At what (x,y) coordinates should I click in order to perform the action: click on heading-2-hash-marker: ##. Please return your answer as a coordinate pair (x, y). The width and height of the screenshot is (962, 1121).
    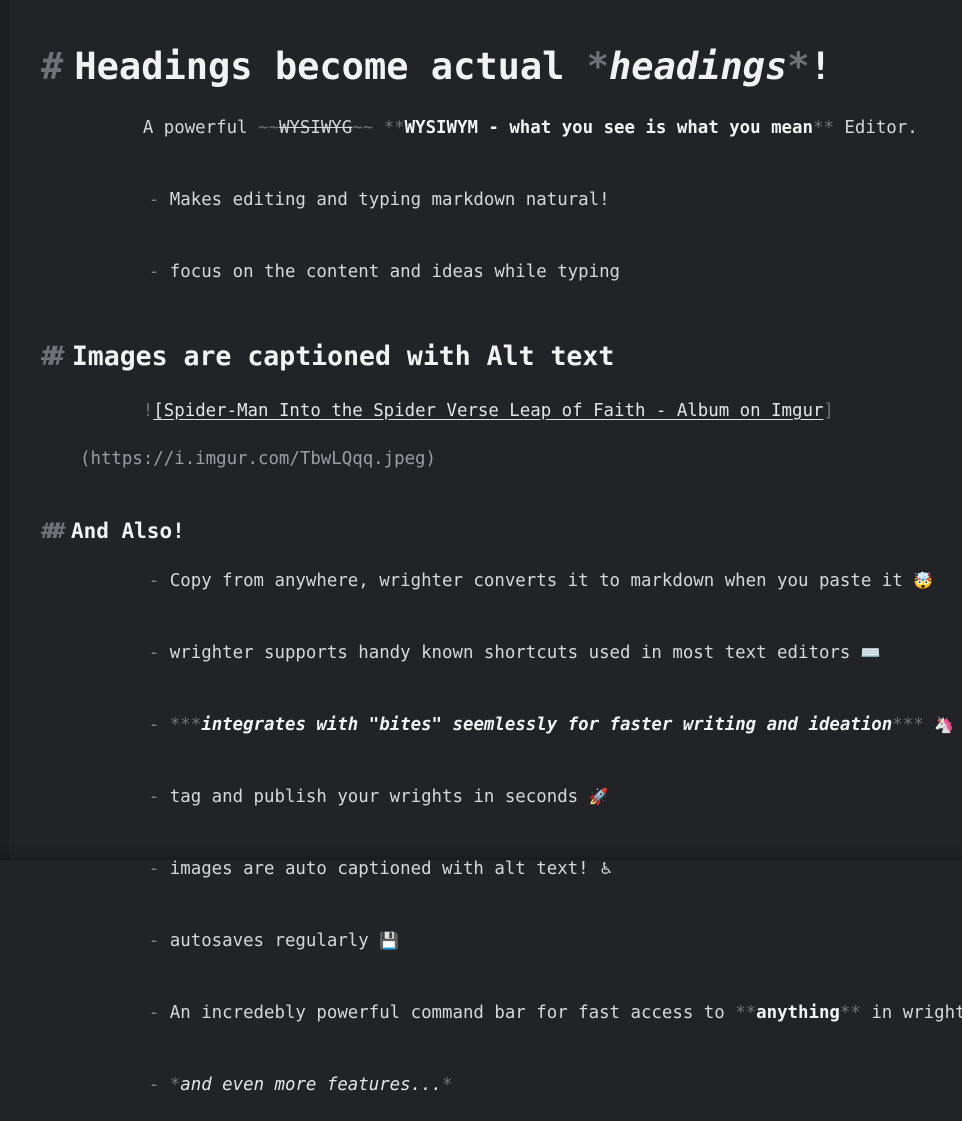
    Looking at the image, I should click on (52, 356).